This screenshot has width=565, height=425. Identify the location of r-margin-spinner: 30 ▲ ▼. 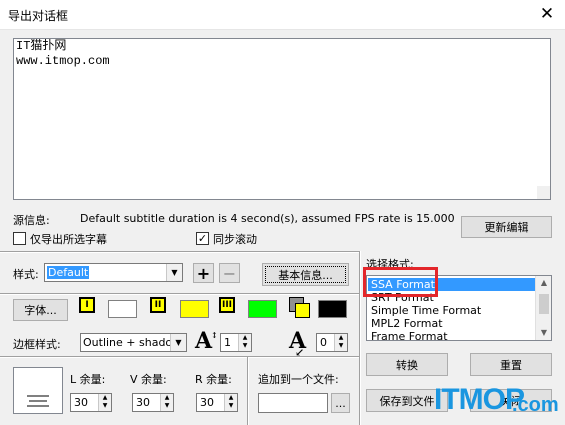
(217, 402).